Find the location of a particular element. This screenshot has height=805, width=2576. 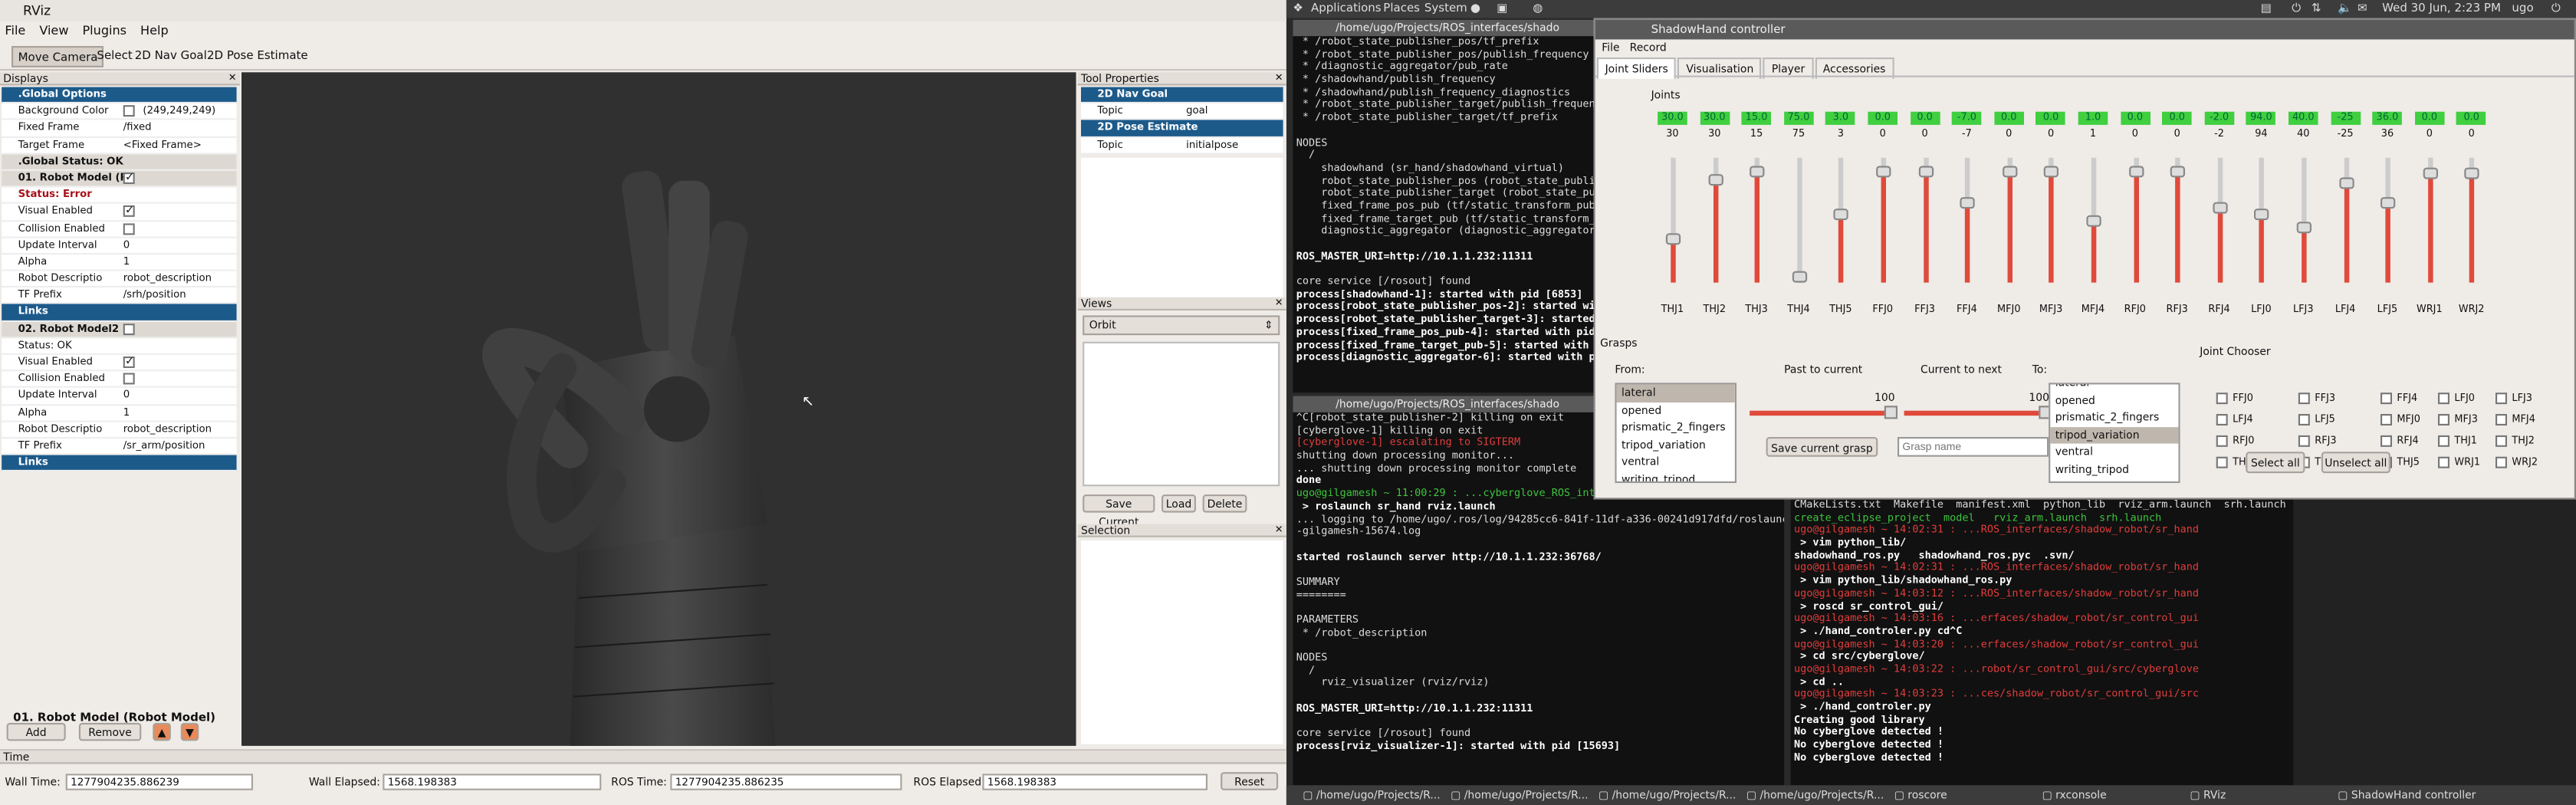

property-value: /sr_arm/position is located at coordinates (164, 447).